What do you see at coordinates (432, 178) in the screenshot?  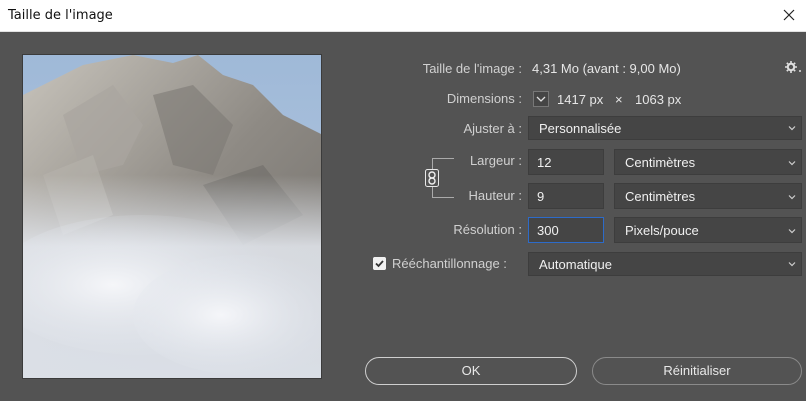 I see `chain-link-icon` at bounding box center [432, 178].